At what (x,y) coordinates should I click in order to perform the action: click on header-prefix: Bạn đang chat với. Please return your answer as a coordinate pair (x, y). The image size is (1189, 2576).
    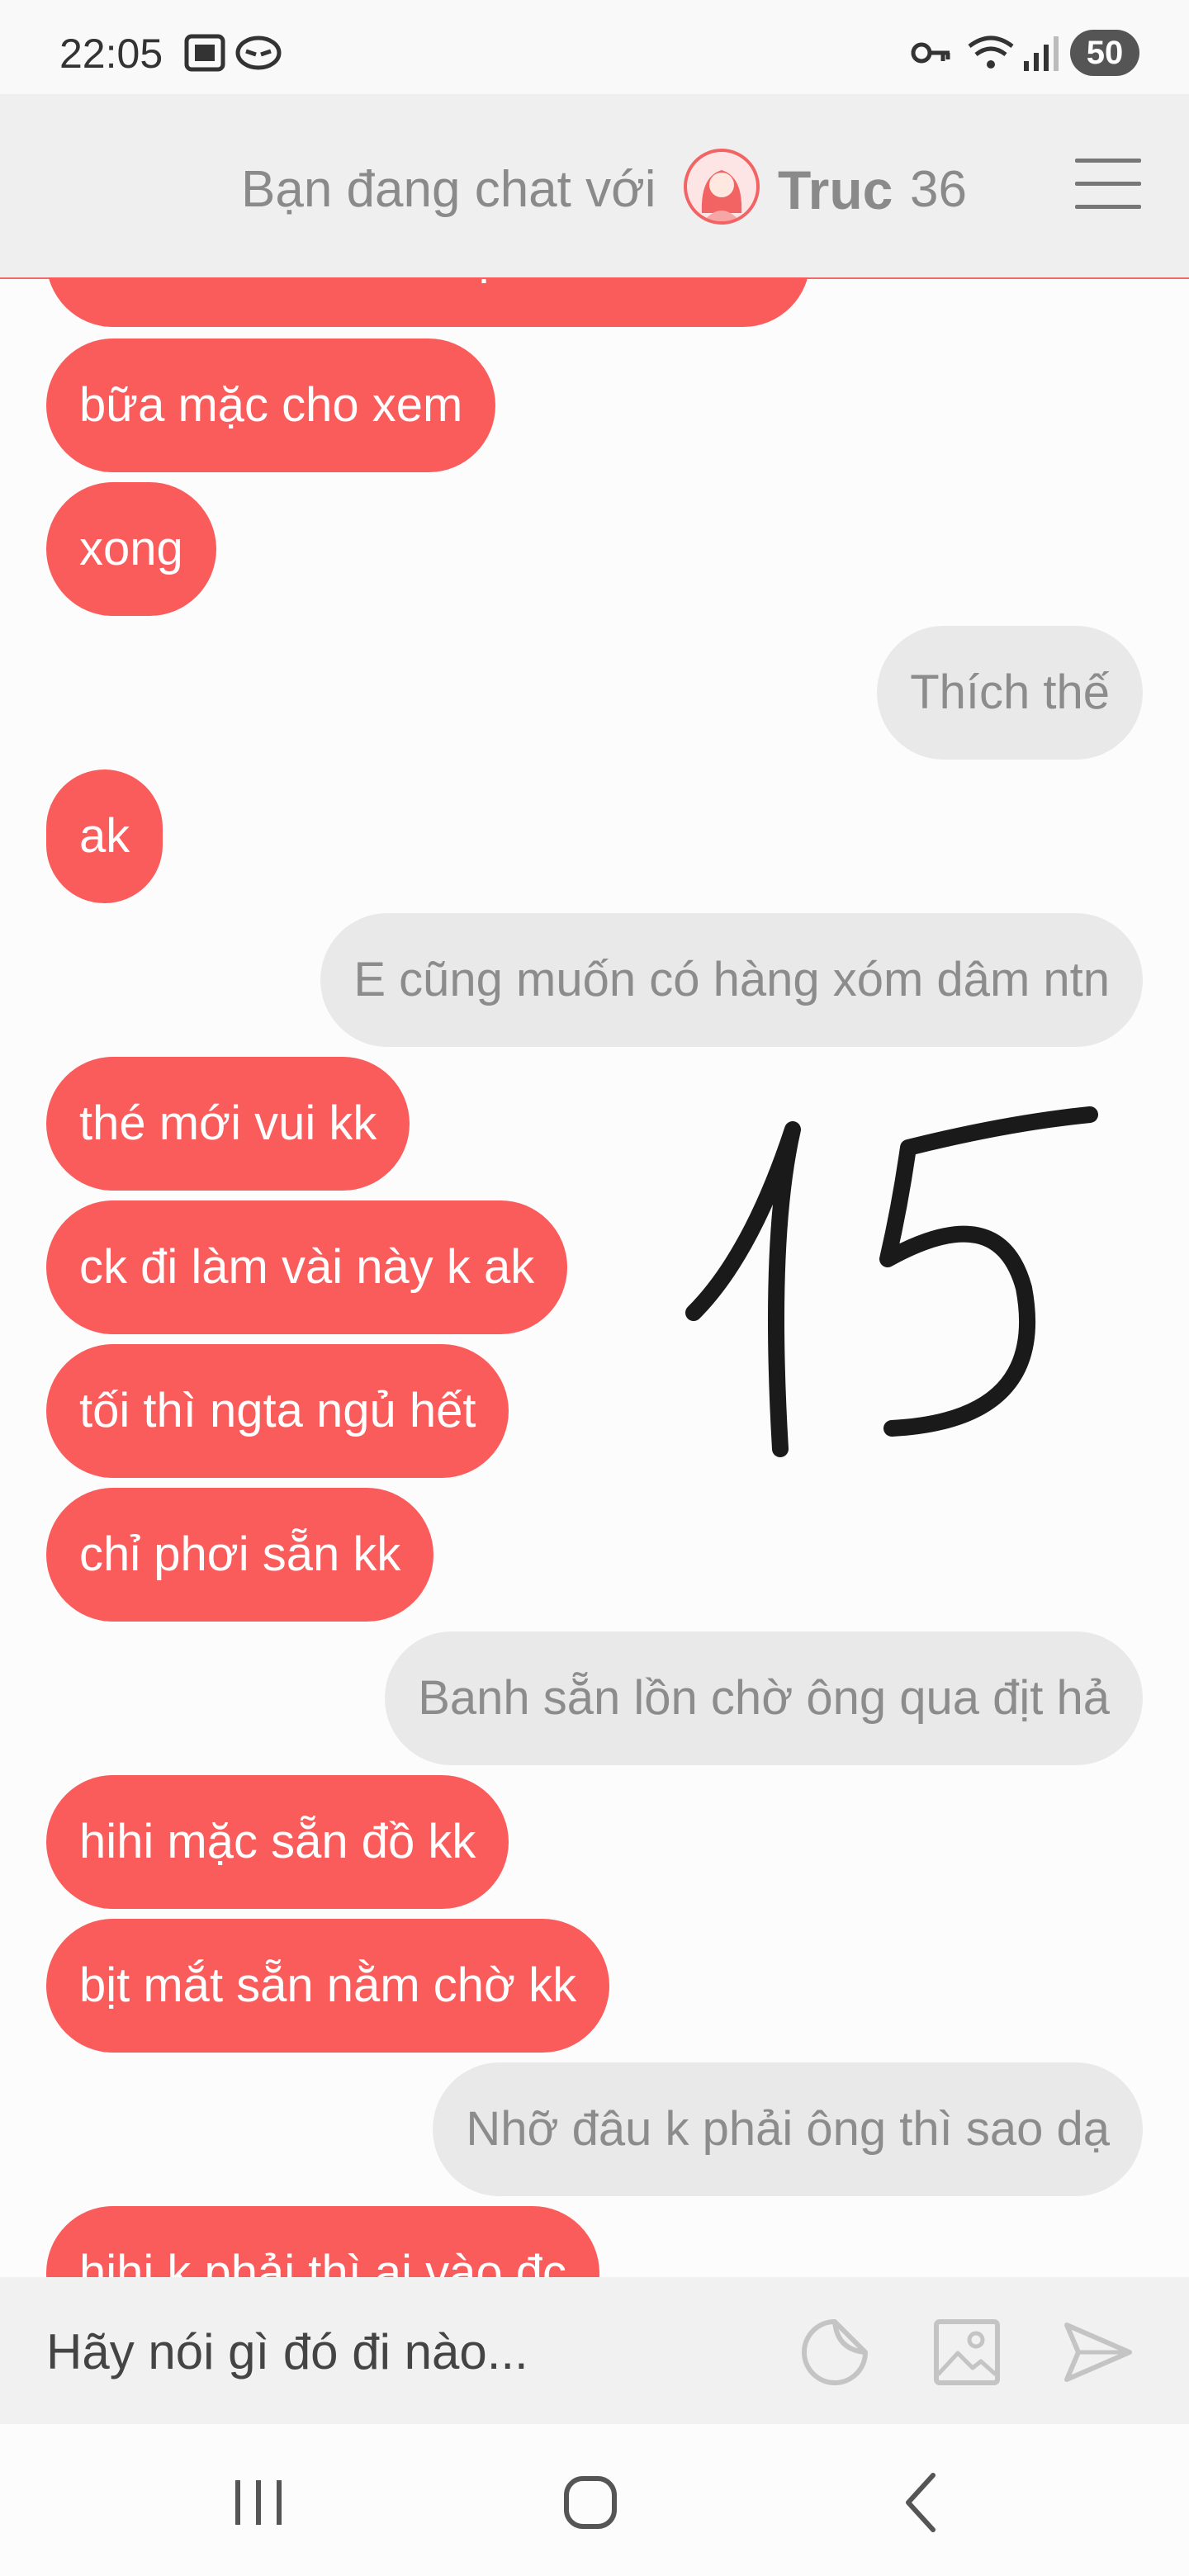
    Looking at the image, I should click on (448, 189).